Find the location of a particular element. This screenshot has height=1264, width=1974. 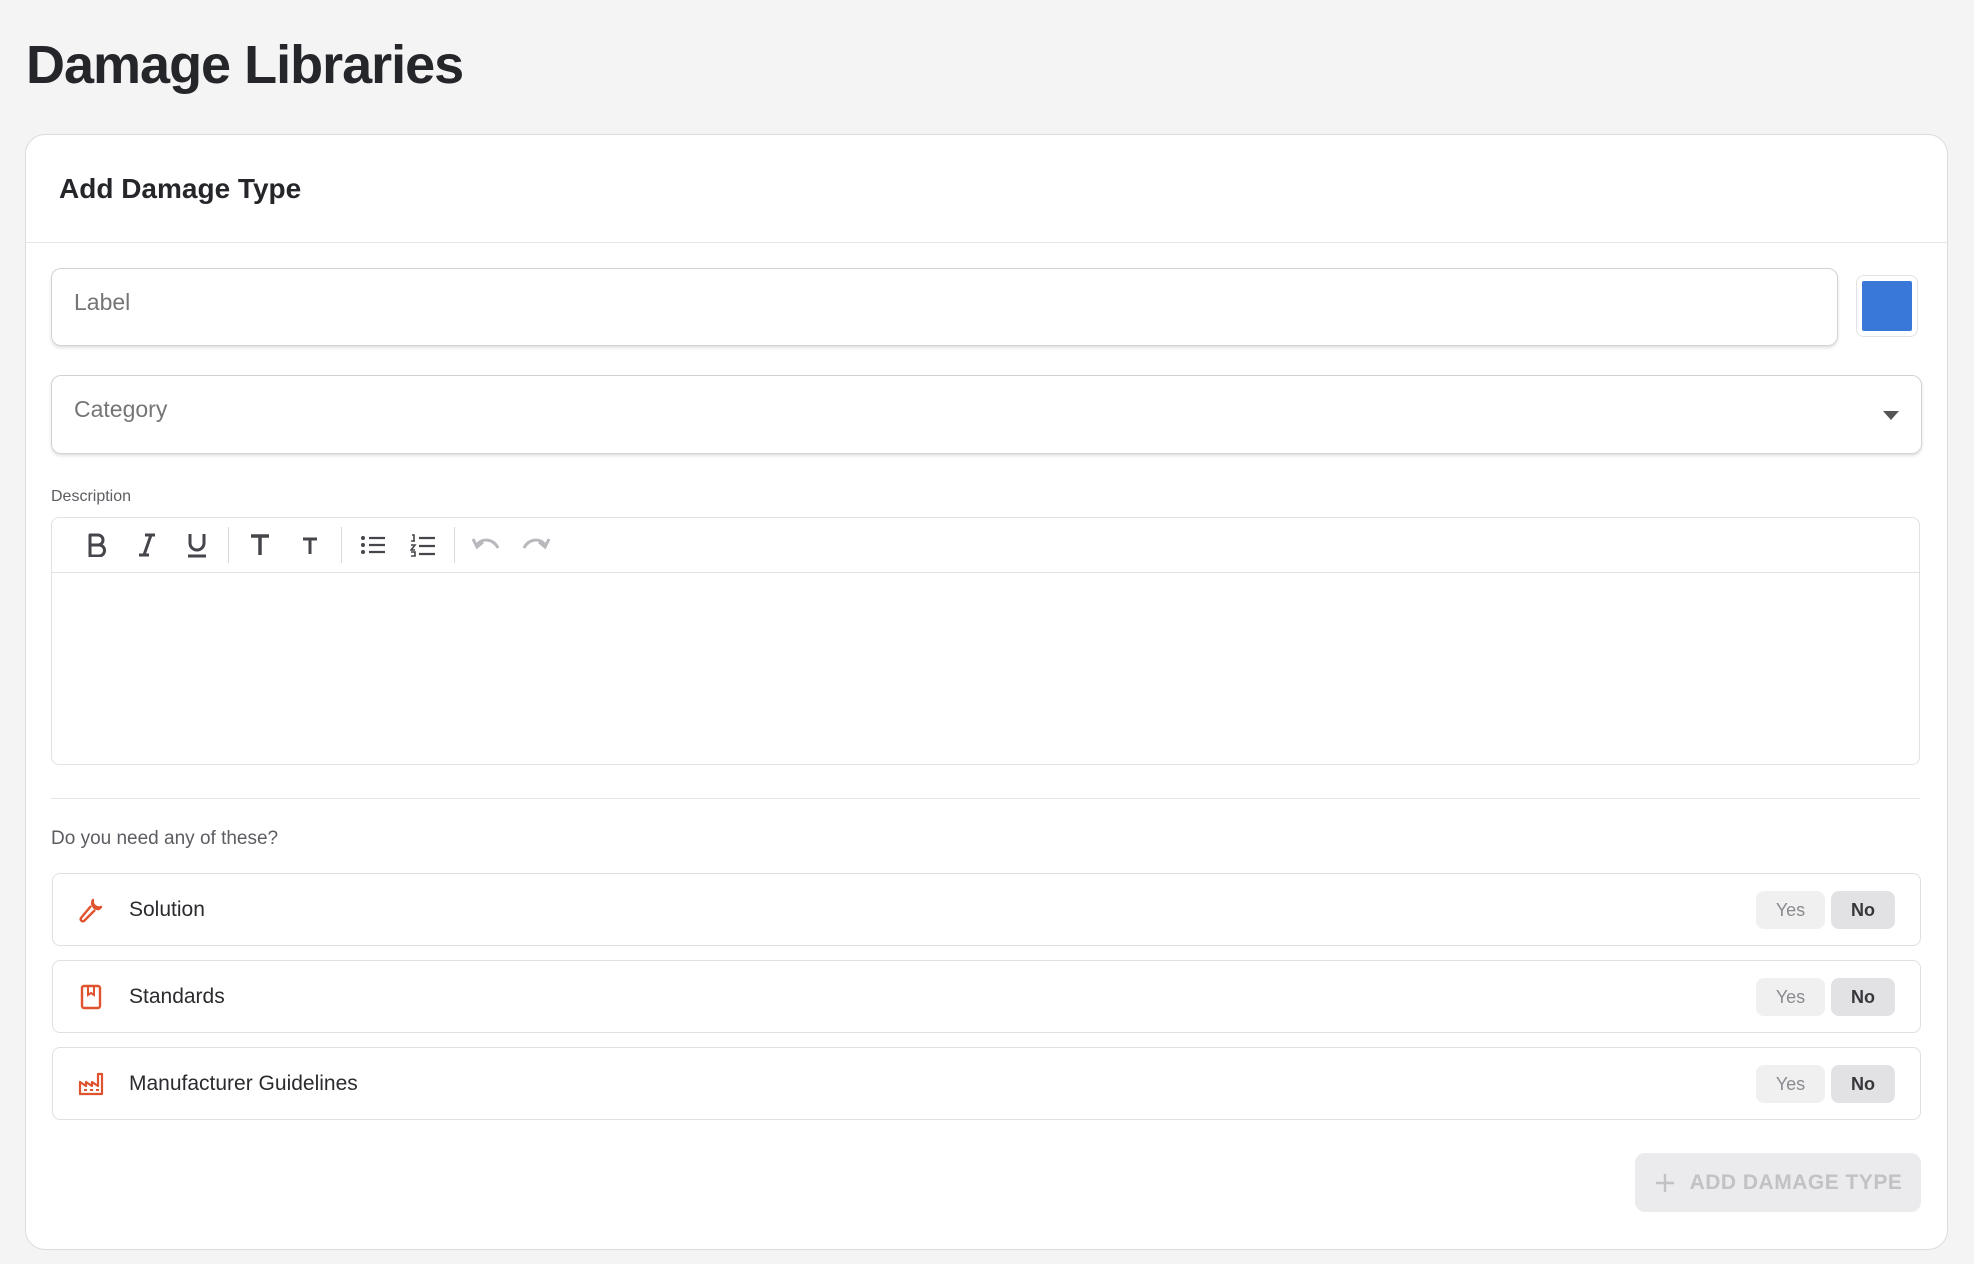

chevron-down-icon is located at coordinates (1891, 415).